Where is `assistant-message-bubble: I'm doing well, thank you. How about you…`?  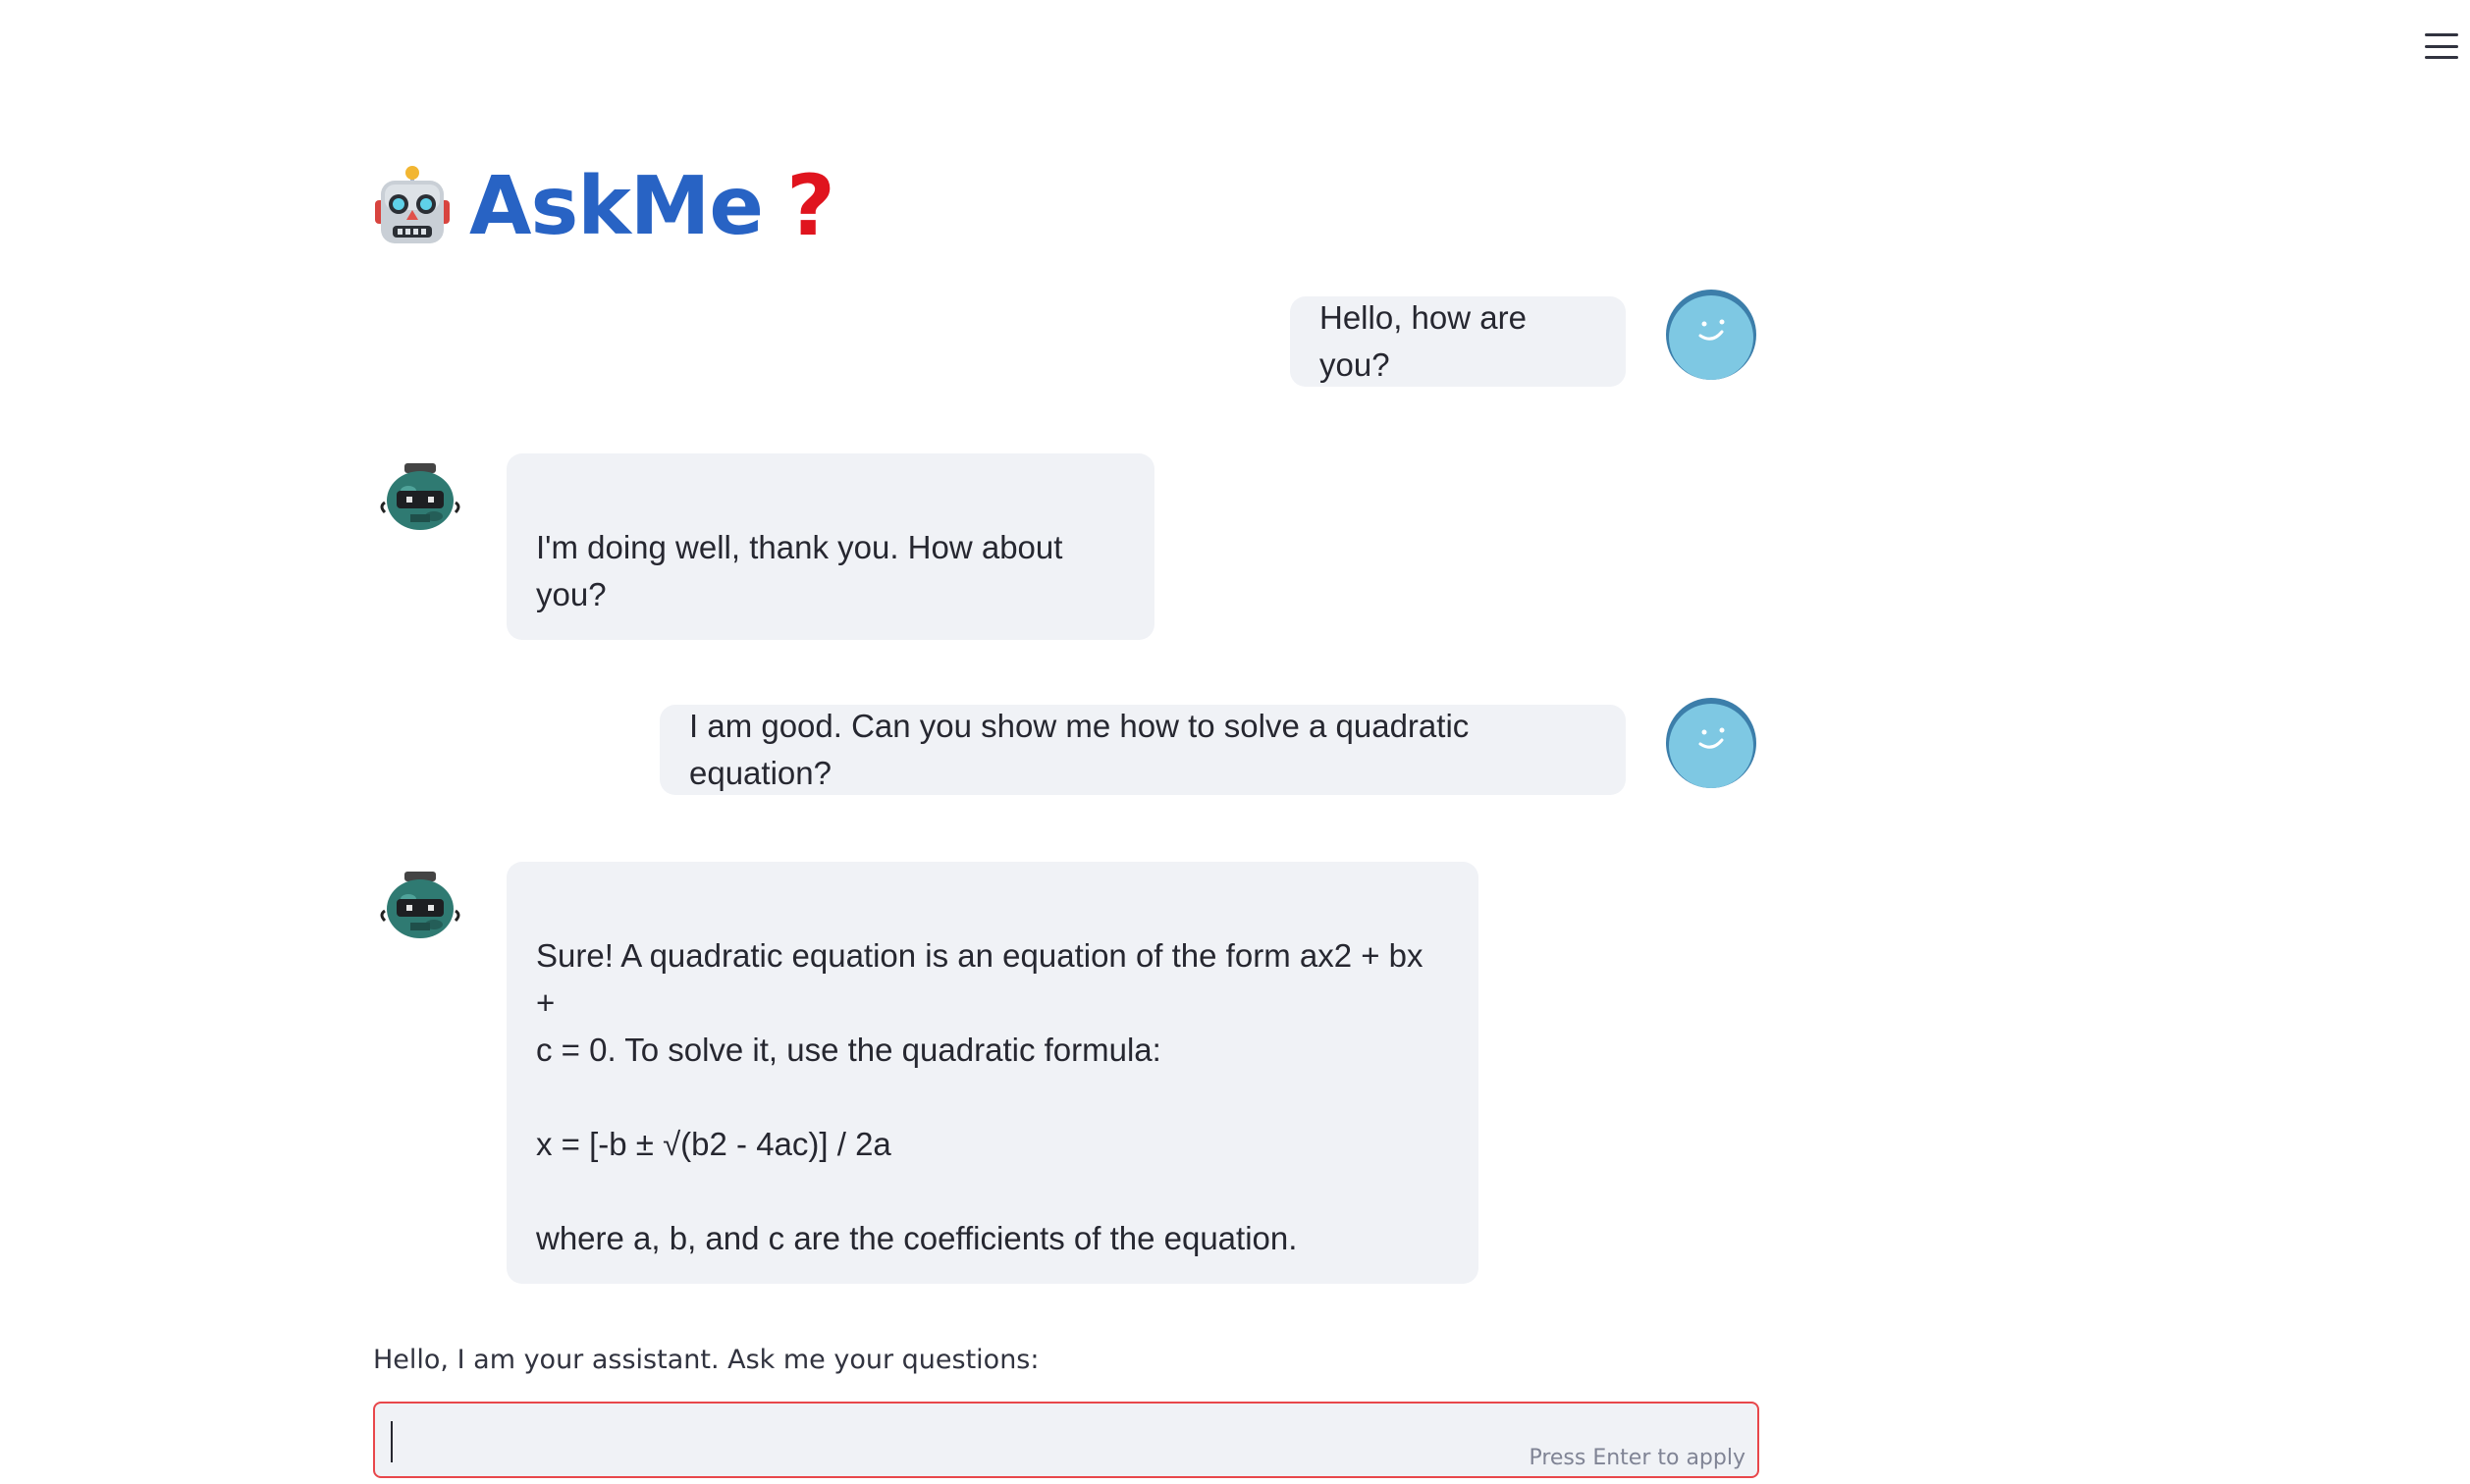 assistant-message-bubble: I'm doing well, thank you. How about you… is located at coordinates (831, 547).